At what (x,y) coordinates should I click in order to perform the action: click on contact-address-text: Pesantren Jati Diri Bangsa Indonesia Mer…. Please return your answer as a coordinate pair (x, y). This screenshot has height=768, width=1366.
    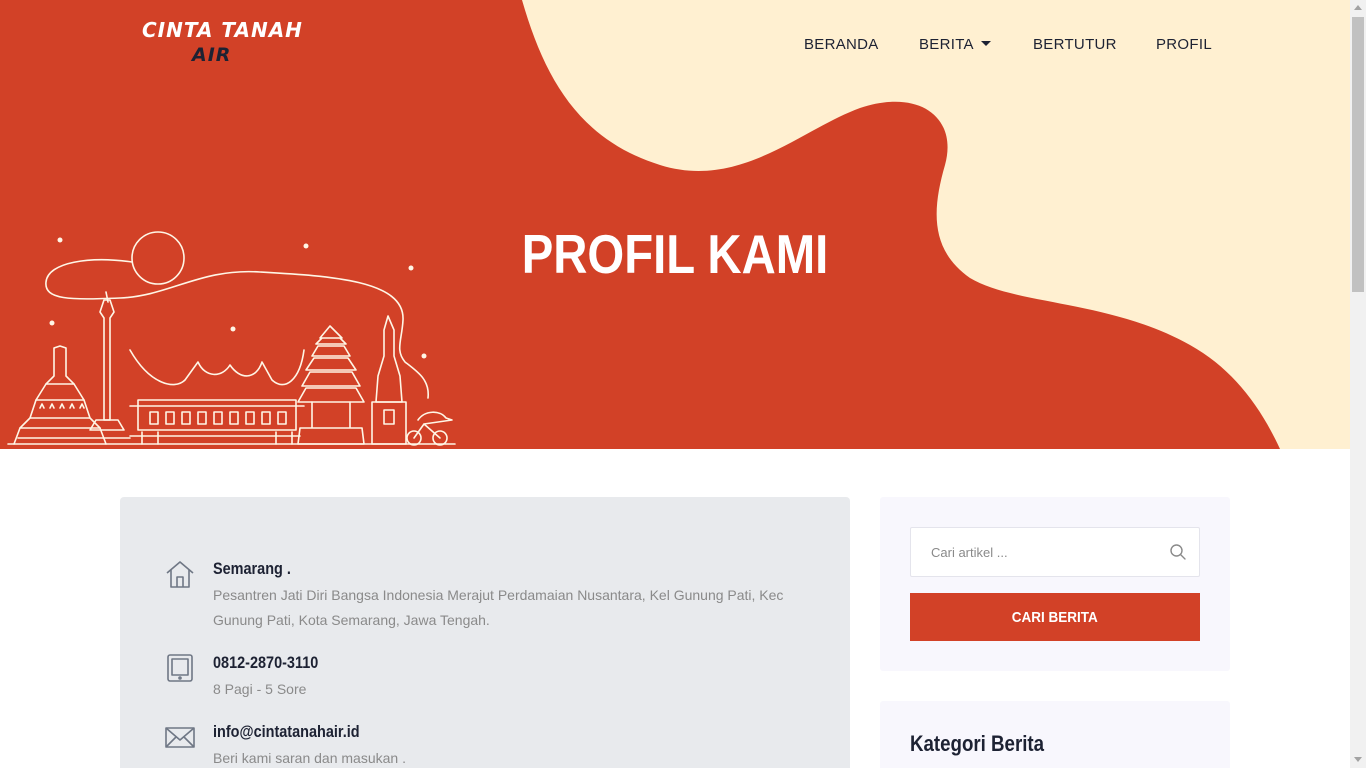
    Looking at the image, I should click on (498, 607).